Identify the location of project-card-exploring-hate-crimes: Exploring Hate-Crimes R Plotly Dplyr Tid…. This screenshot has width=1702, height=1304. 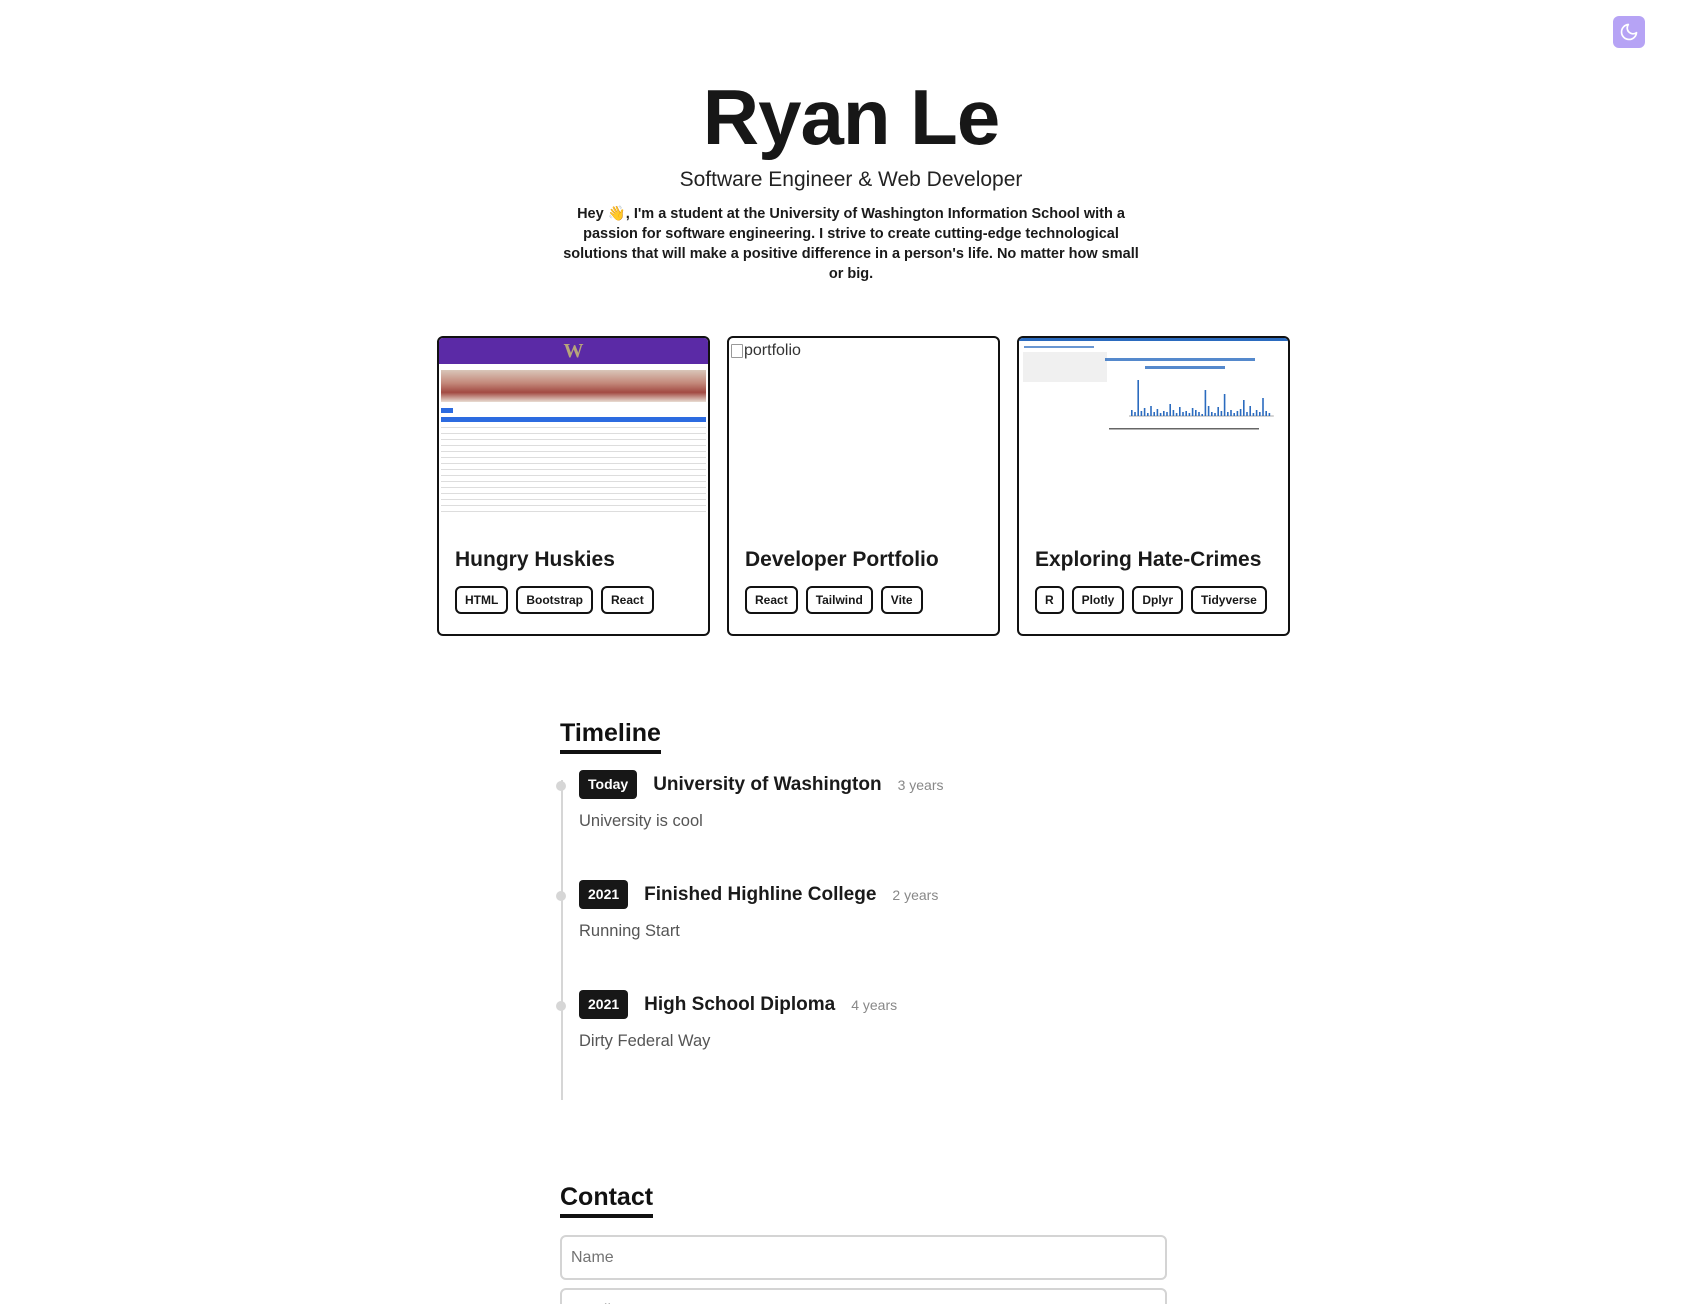
(1153, 486).